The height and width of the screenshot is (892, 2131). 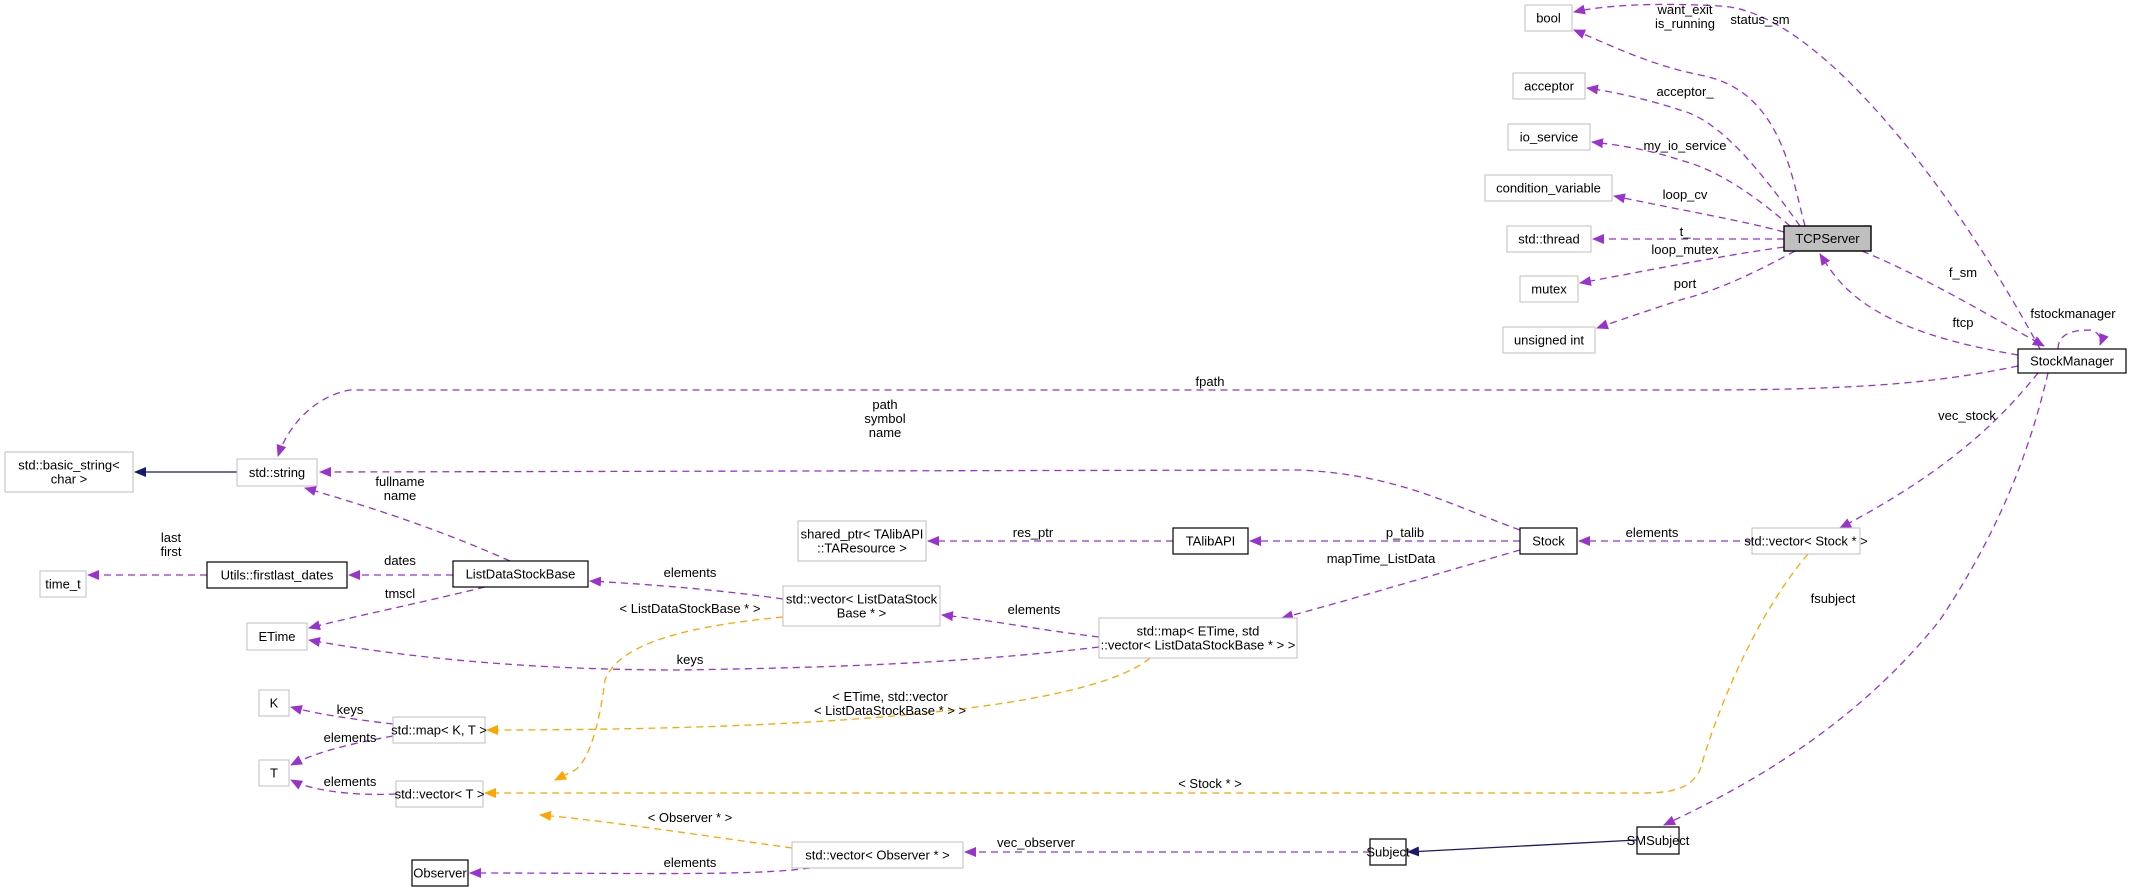 I want to click on node-label: K, so click(x=274, y=702).